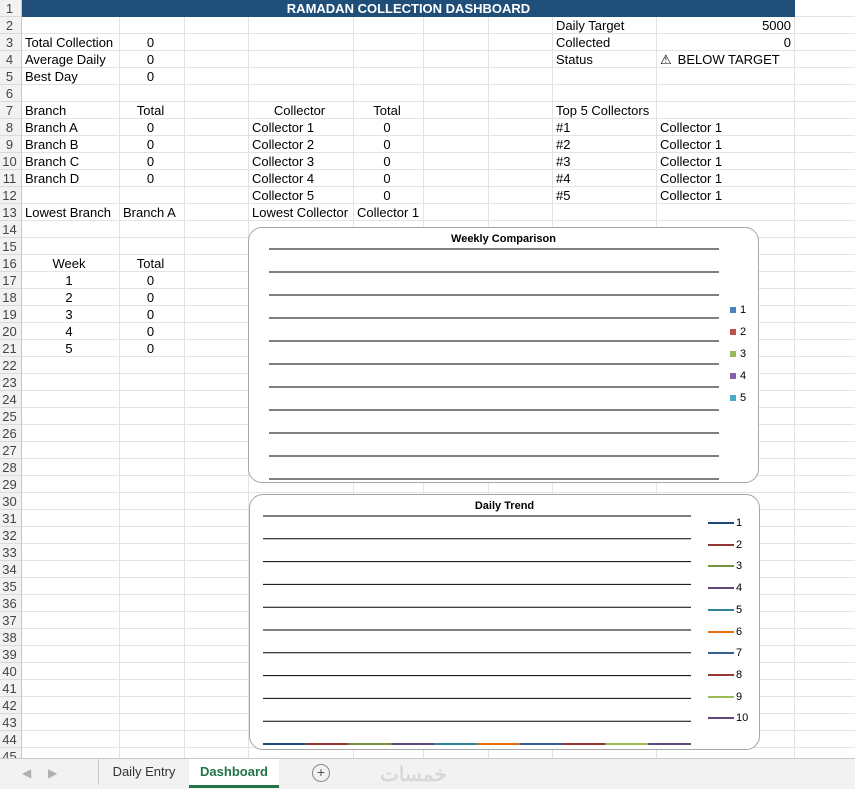 Image resolution: width=855 pixels, height=789 pixels. What do you see at coordinates (725, 59) in the screenshot?
I see `status-value-cell: ⚠ BELOW TARGET` at bounding box center [725, 59].